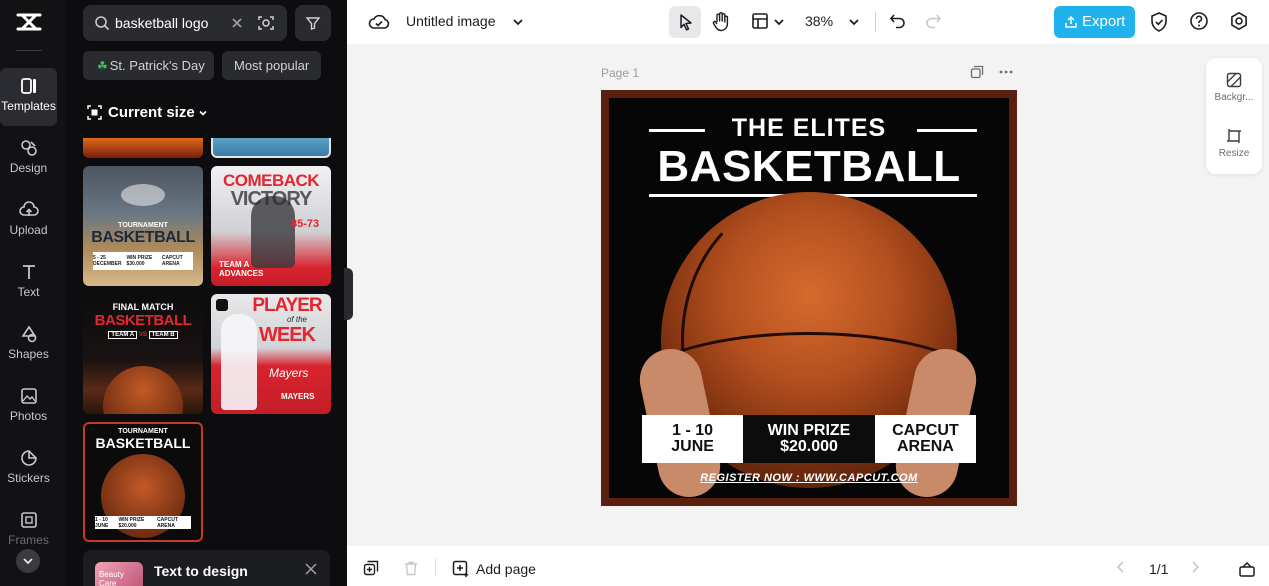 The height and width of the screenshot is (586, 1269). Describe the element at coordinates (692, 438) in the screenshot. I see `design-date: 1 - 10 JUNE` at that location.